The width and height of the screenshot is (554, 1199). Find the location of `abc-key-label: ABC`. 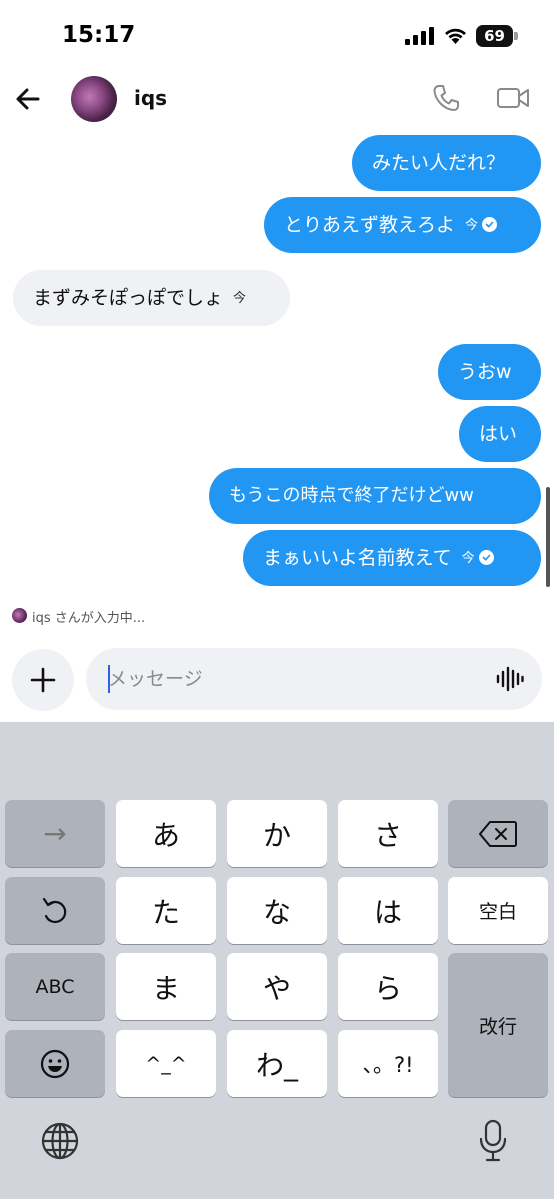

abc-key-label: ABC is located at coordinates (55, 986).